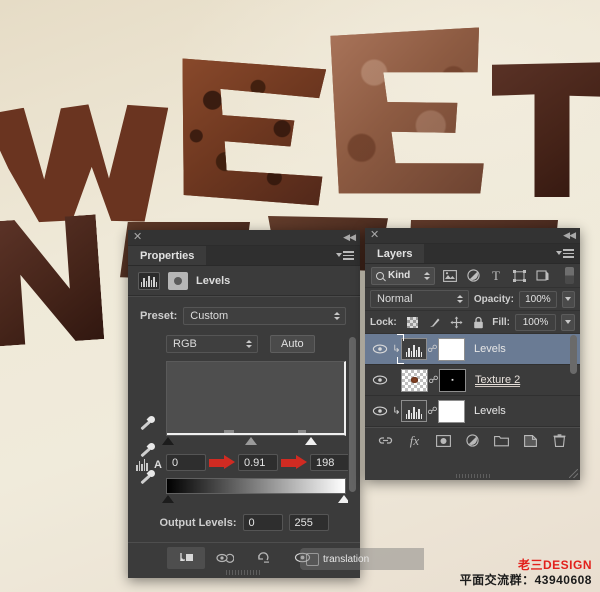 This screenshot has height=592, width=600. What do you see at coordinates (568, 322) in the screenshot?
I see `fill-dropdown-icon` at bounding box center [568, 322].